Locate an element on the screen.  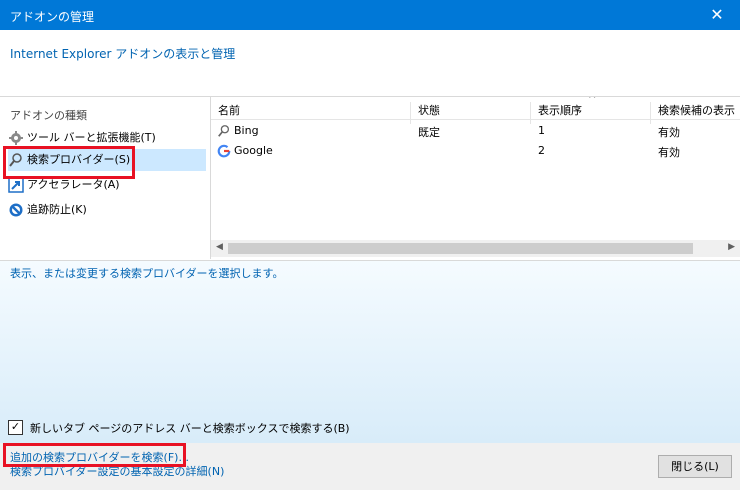
table-row: Bing 既定 1 有効 is located at coordinates (475, 131).